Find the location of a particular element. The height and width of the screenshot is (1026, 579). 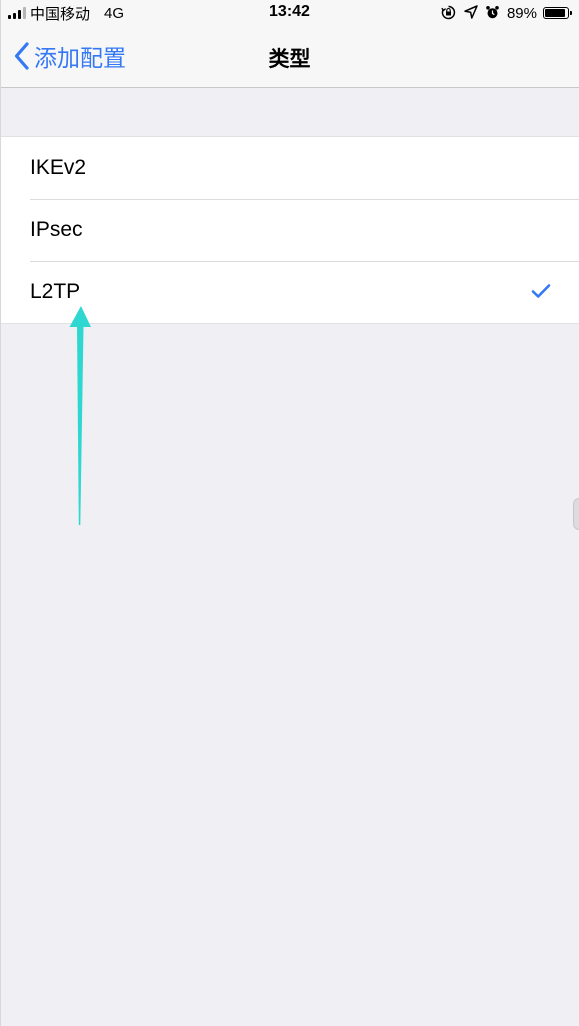

annotation-arrow is located at coordinates (80, 415).